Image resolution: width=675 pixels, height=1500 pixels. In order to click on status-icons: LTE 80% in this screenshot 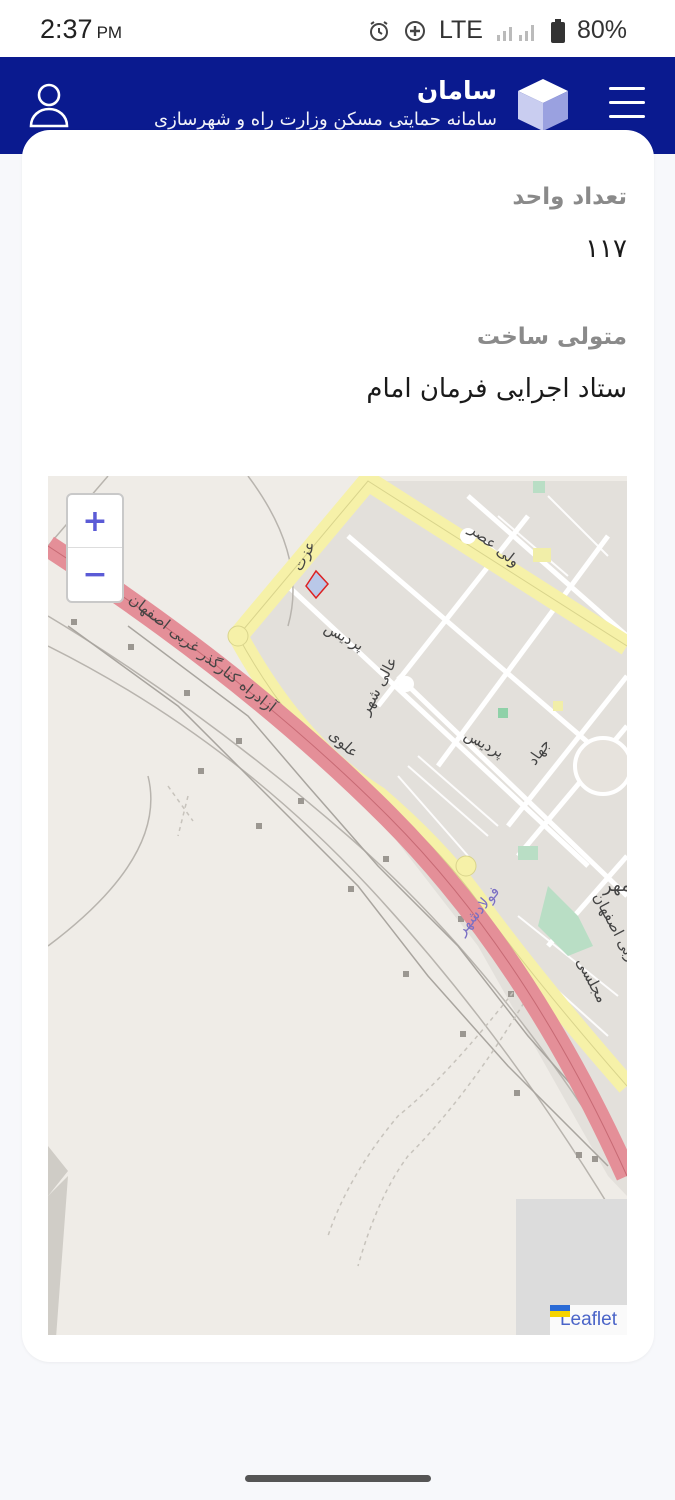, I will do `click(497, 30)`.